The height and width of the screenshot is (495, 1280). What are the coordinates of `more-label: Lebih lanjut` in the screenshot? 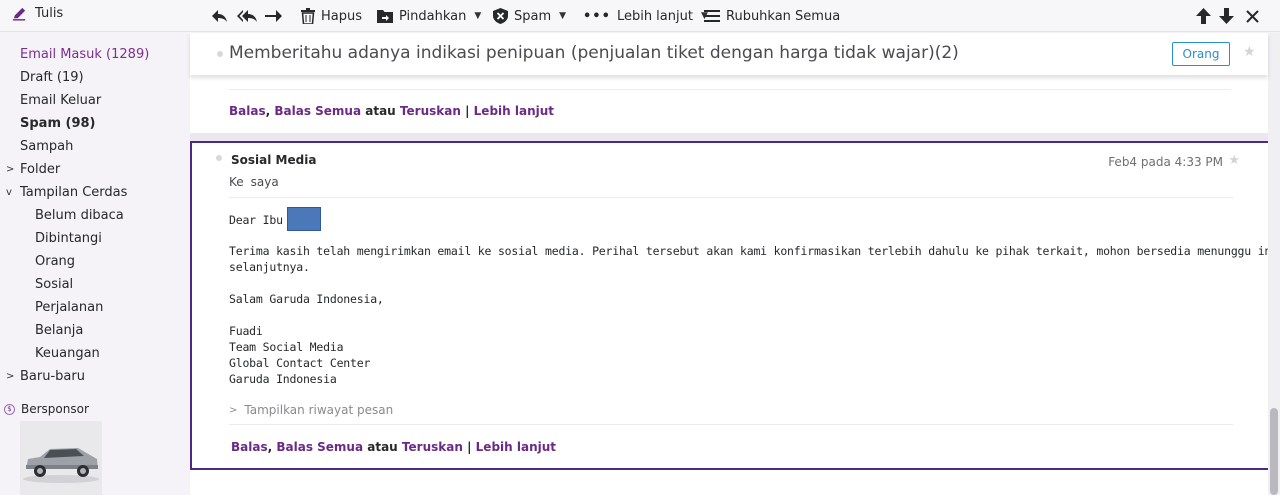 It's located at (654, 16).